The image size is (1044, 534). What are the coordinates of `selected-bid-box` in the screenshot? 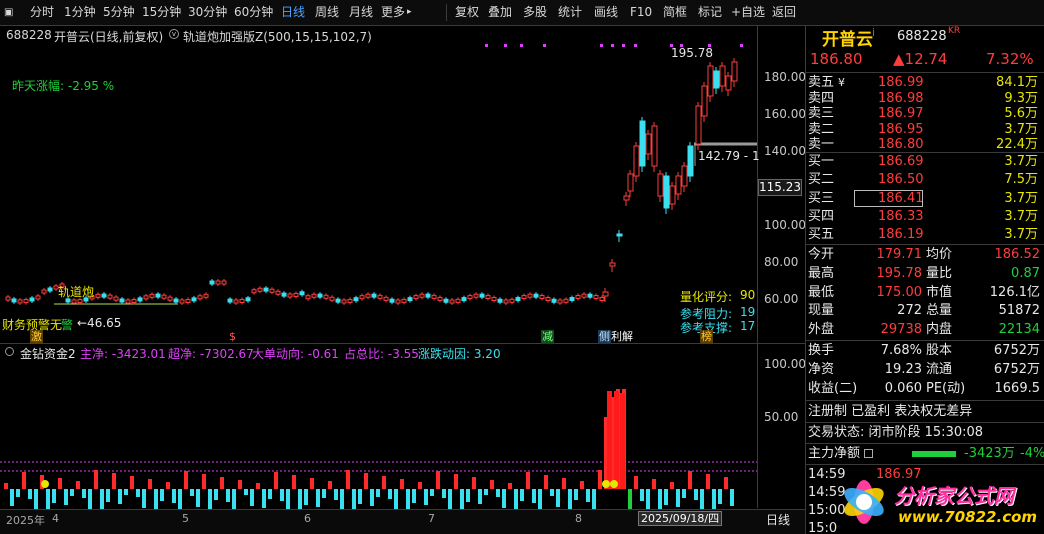 It's located at (888, 198).